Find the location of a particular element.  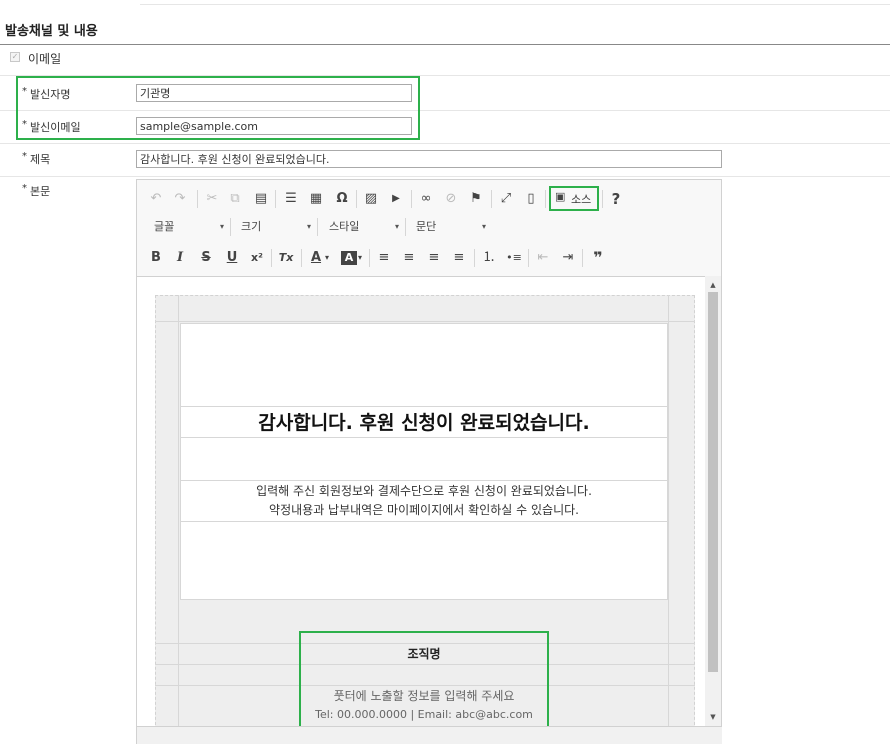

unlink-icon: ⊘ is located at coordinates (451, 199).